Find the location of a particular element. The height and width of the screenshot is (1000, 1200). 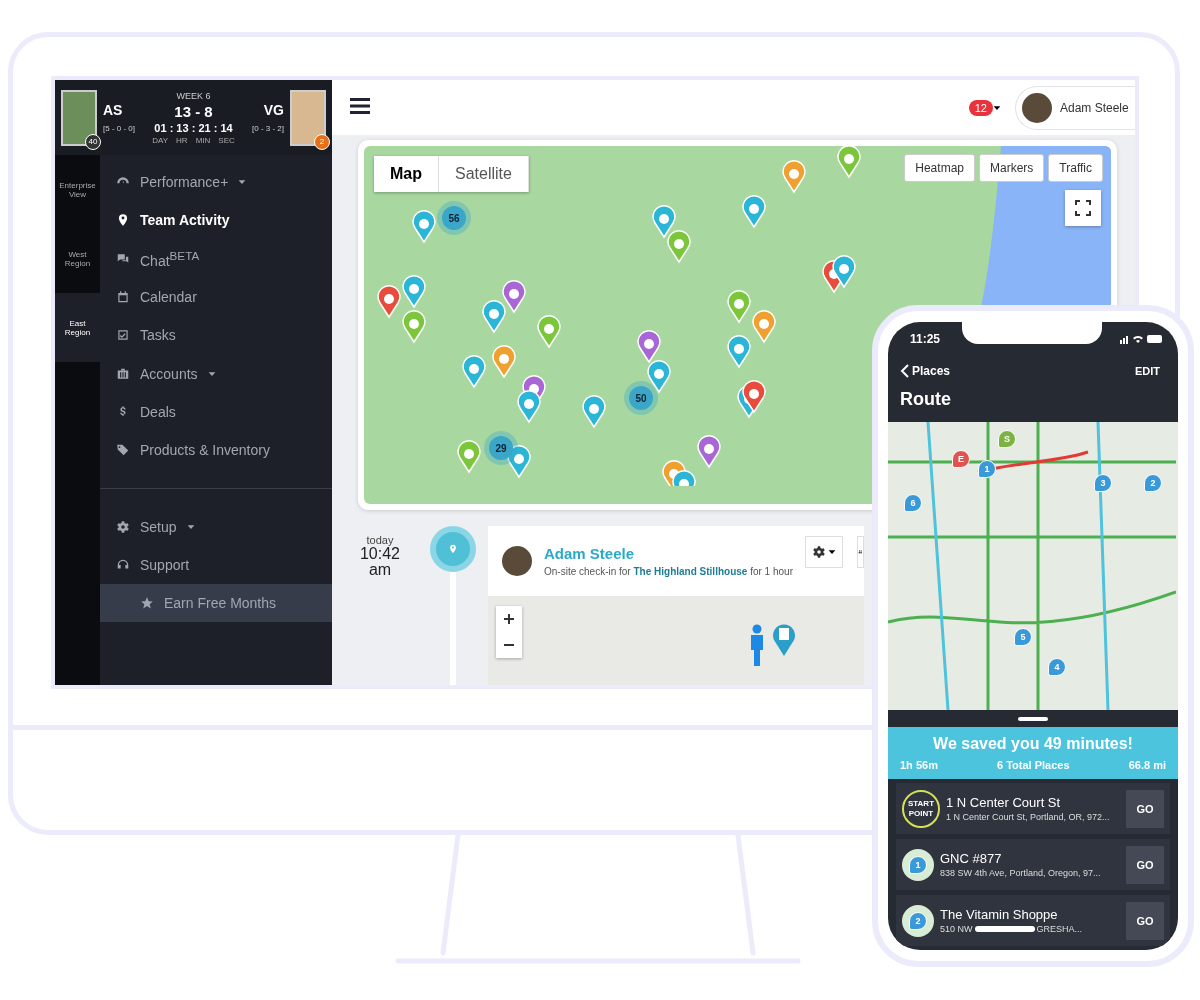

menu-button is located at coordinates (360, 107).